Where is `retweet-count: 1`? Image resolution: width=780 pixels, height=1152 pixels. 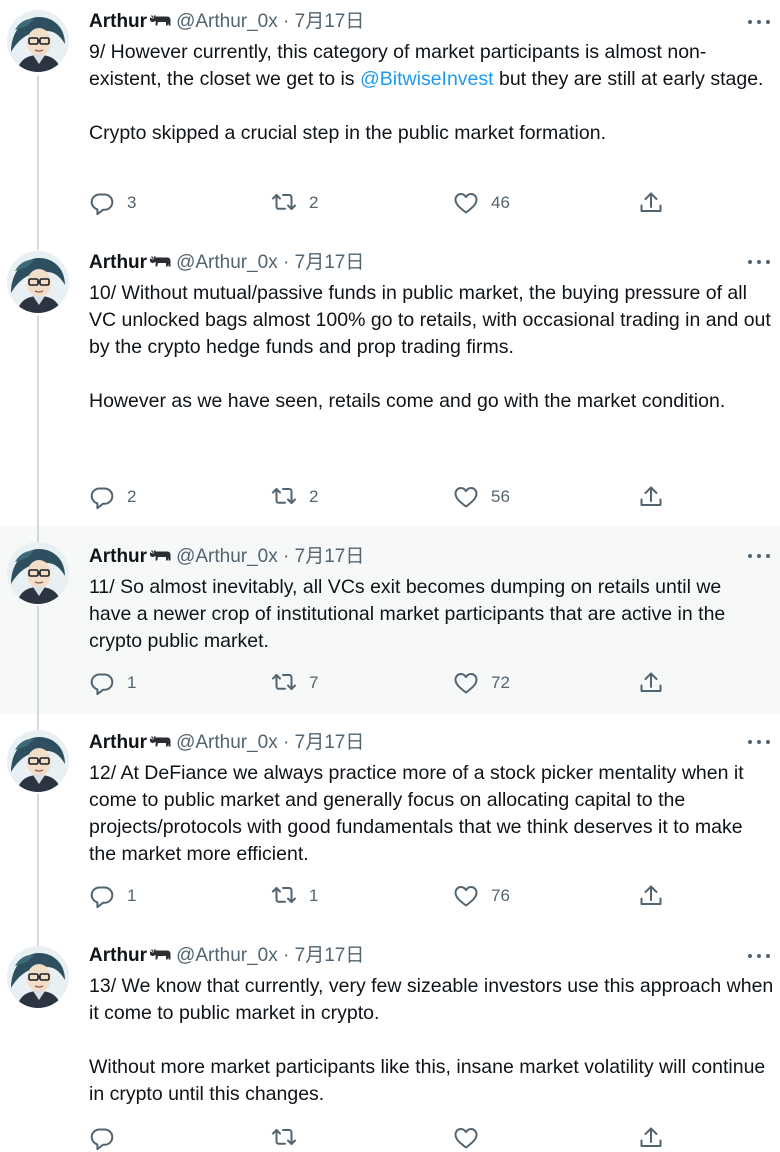 retweet-count: 1 is located at coordinates (314, 895).